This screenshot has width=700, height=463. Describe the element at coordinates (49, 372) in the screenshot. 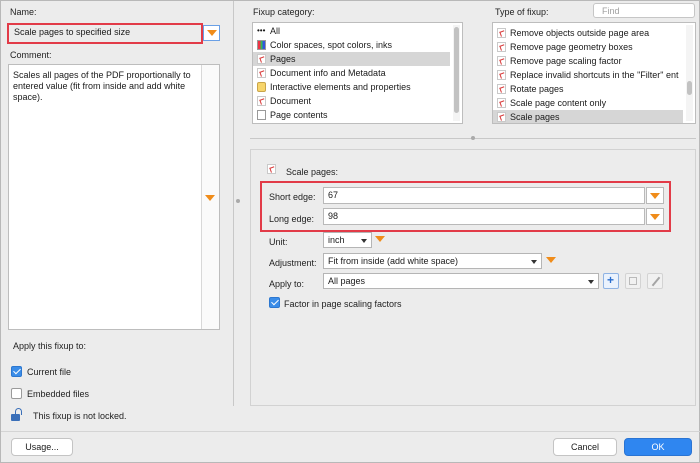

I see `current-file-label: Current file` at that location.